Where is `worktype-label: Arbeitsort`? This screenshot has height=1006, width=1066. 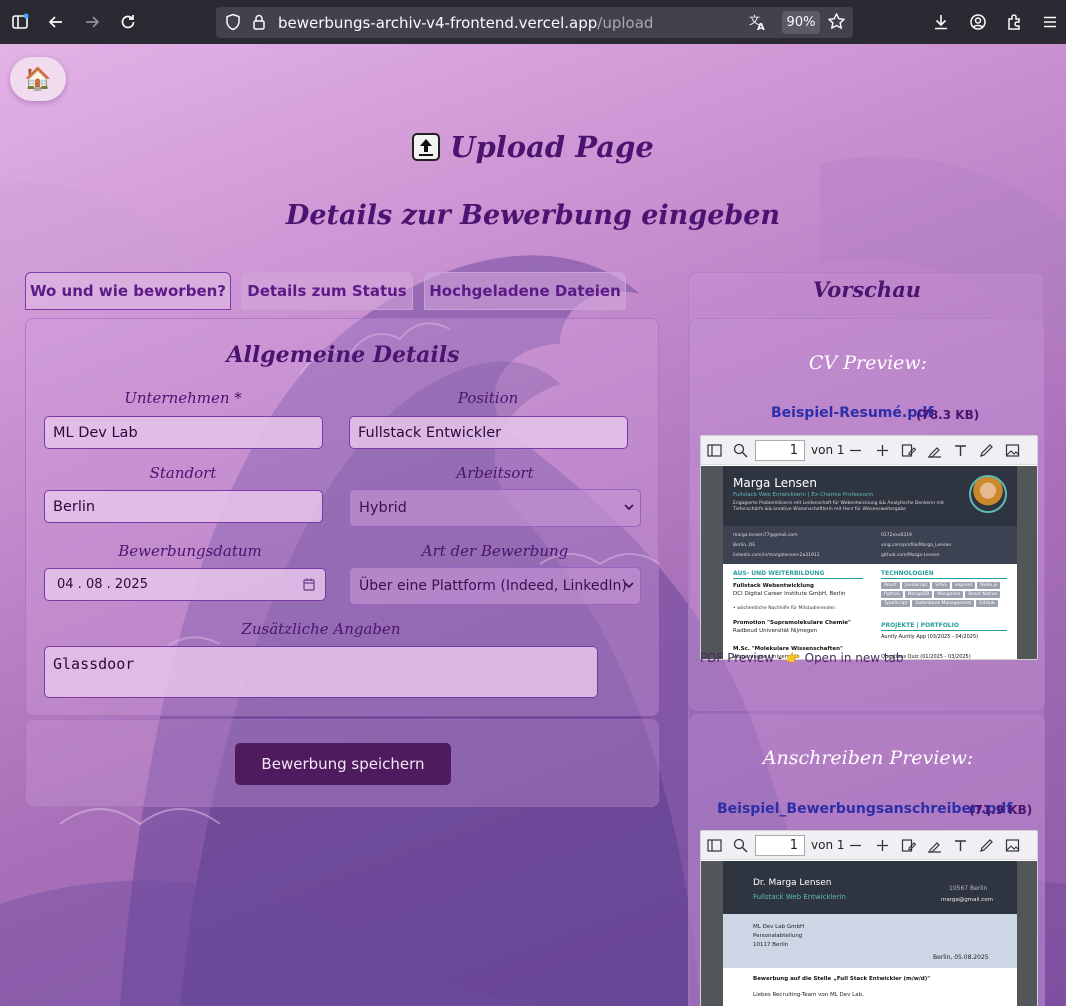 worktype-label: Arbeitsort is located at coordinates (495, 473).